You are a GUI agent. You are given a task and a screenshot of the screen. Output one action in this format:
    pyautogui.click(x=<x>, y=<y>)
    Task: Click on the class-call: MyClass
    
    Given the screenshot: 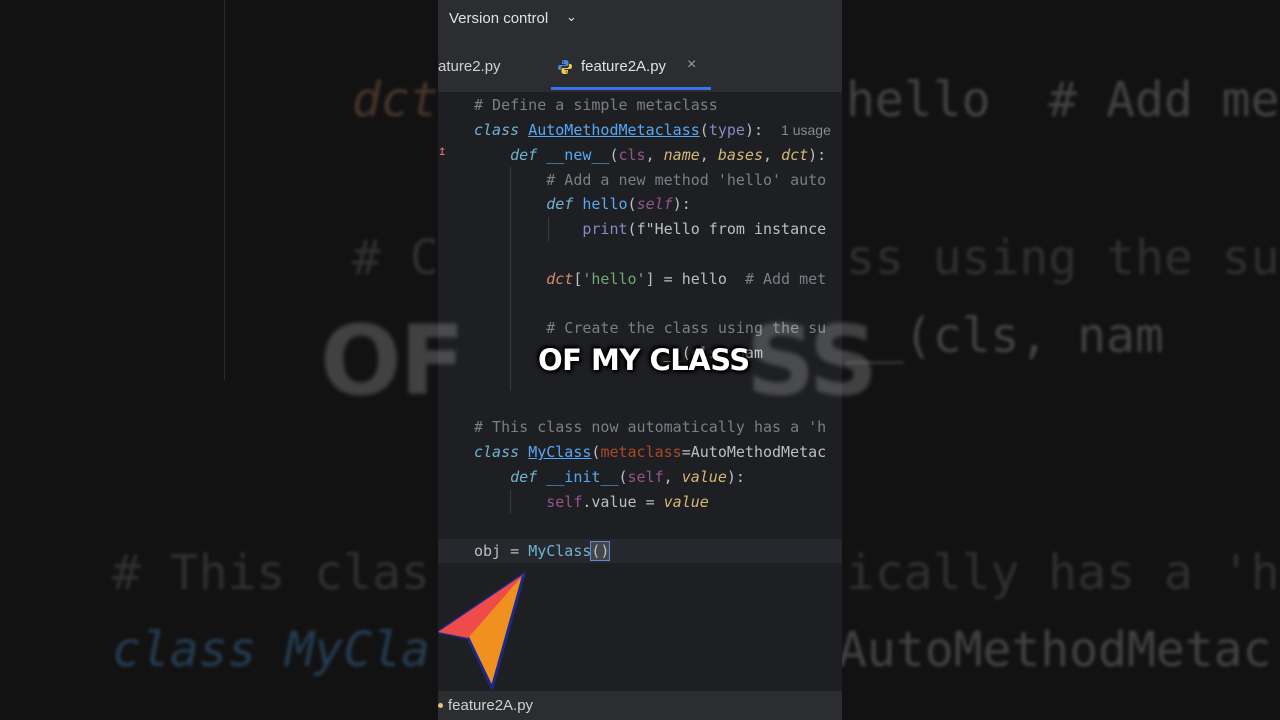 What is the action you would take?
    pyautogui.click(x=560, y=551)
    